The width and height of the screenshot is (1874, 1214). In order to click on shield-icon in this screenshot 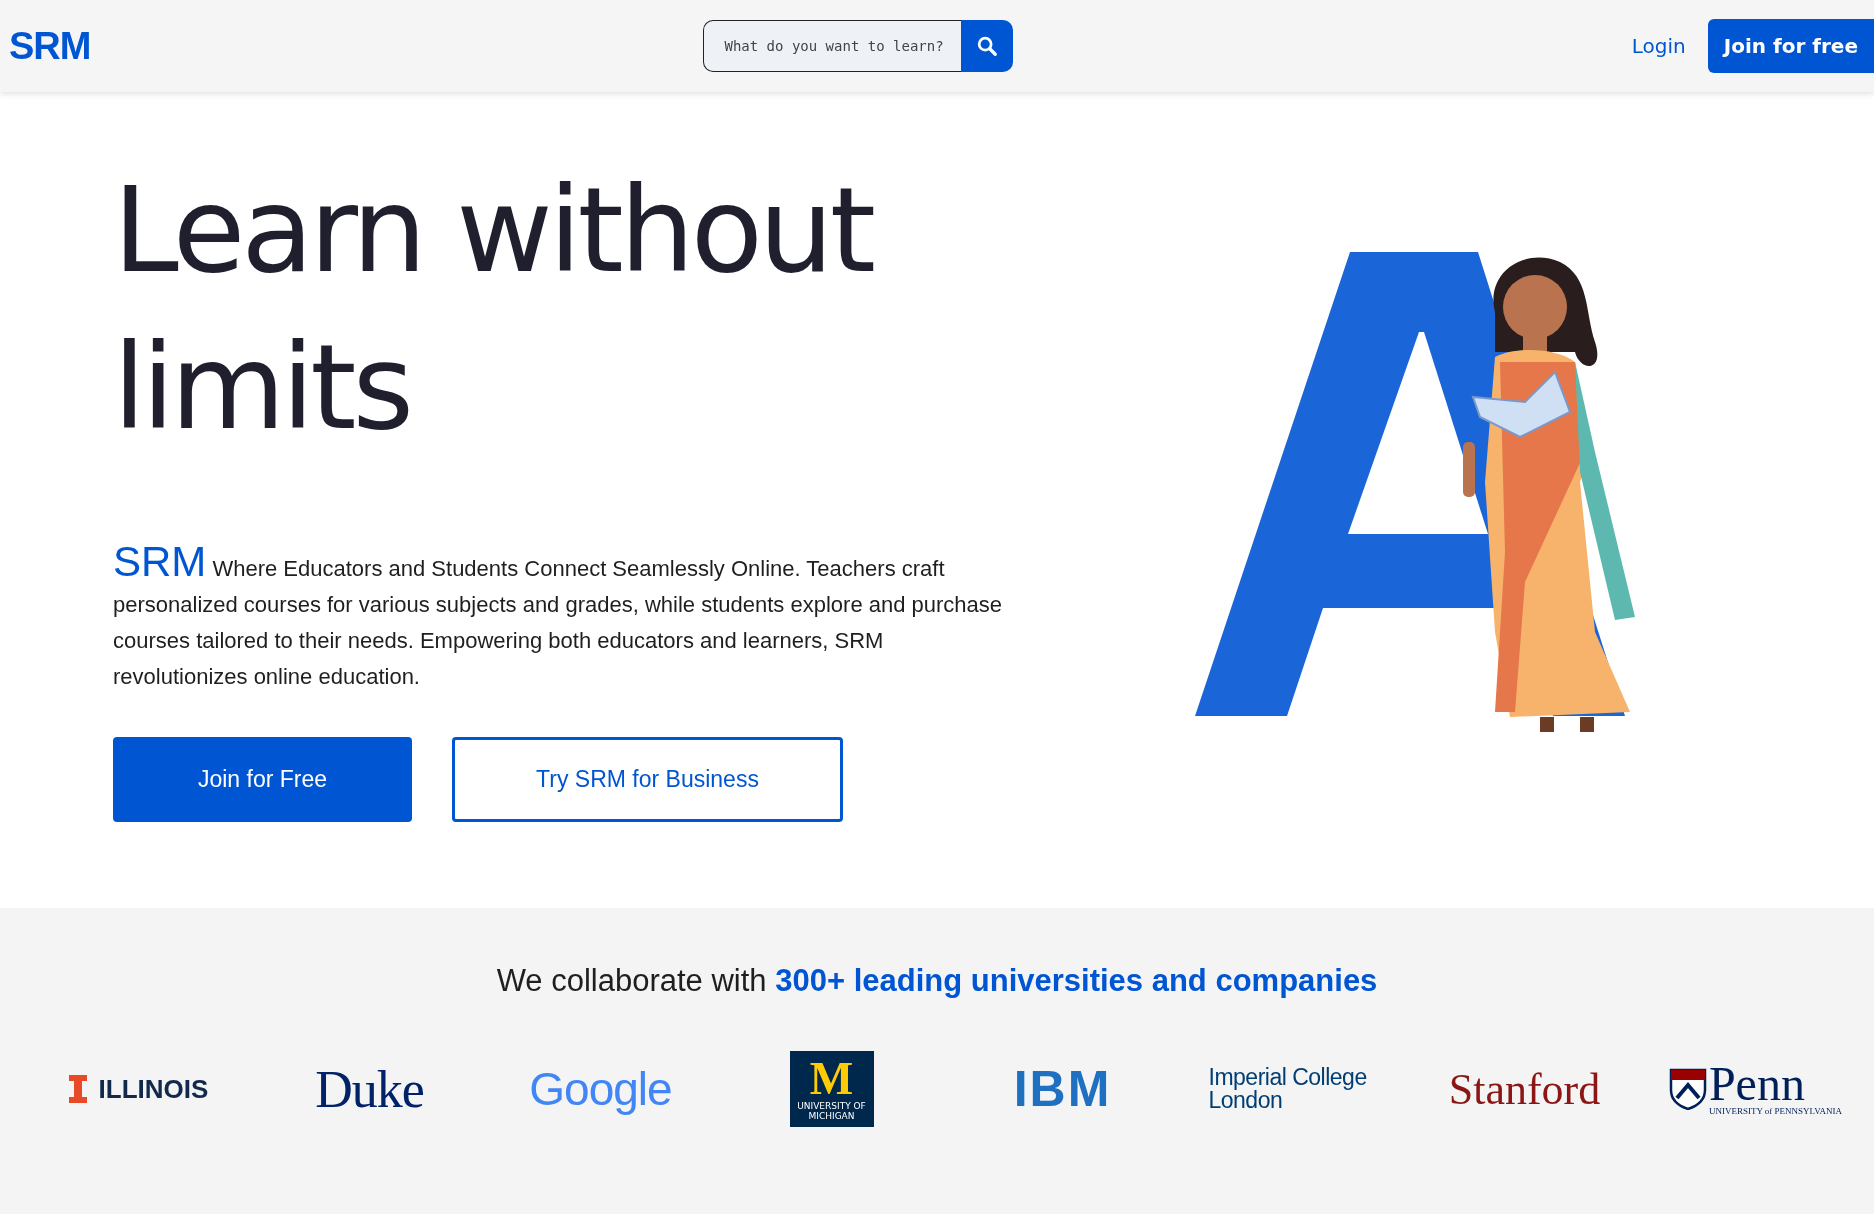, I will do `click(1687, 1089)`.